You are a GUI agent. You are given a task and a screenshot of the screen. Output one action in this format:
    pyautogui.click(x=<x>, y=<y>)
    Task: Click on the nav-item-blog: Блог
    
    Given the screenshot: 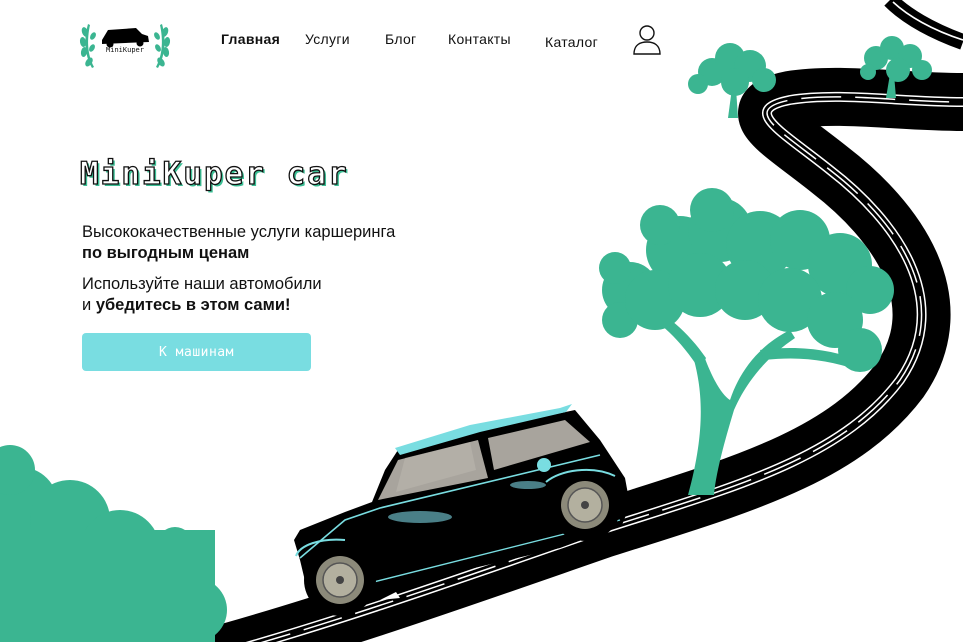 What is the action you would take?
    pyautogui.click(x=400, y=39)
    